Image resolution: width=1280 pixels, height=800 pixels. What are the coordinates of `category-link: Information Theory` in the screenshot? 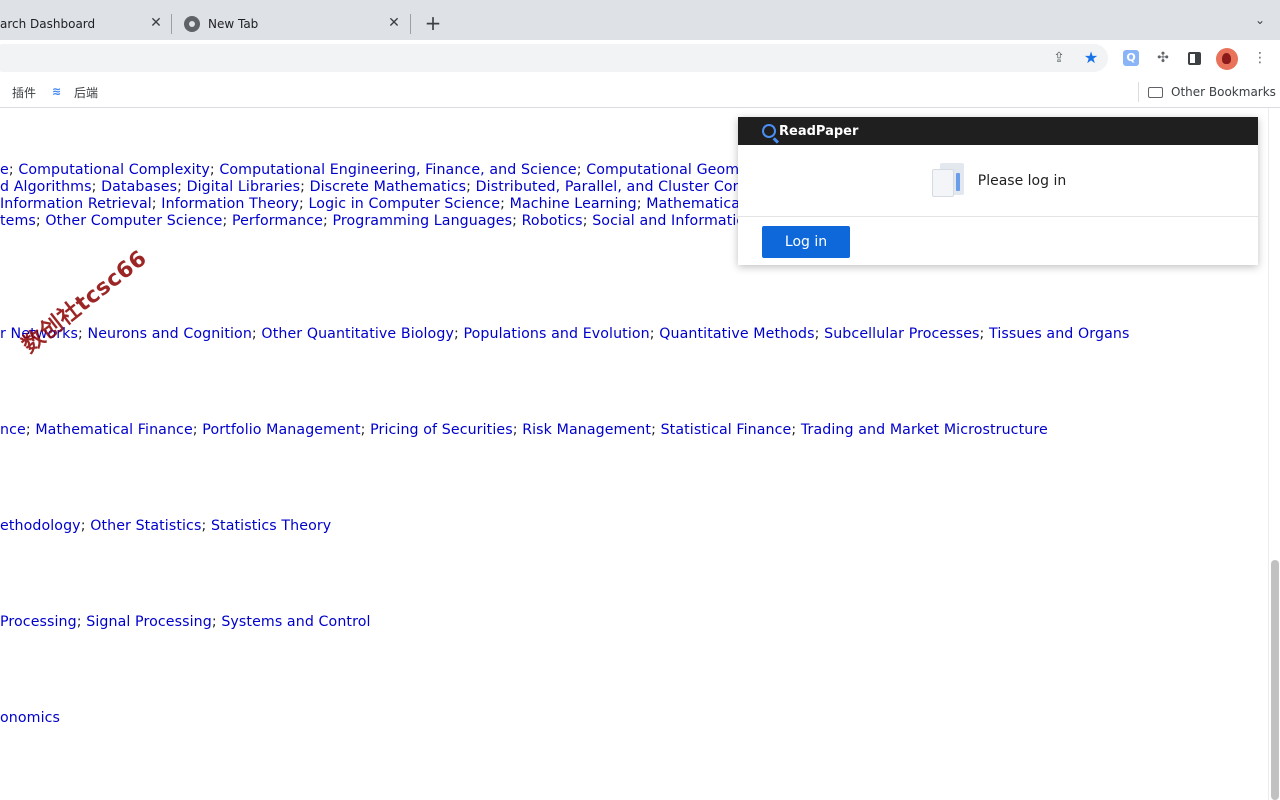 It's located at (230, 204).